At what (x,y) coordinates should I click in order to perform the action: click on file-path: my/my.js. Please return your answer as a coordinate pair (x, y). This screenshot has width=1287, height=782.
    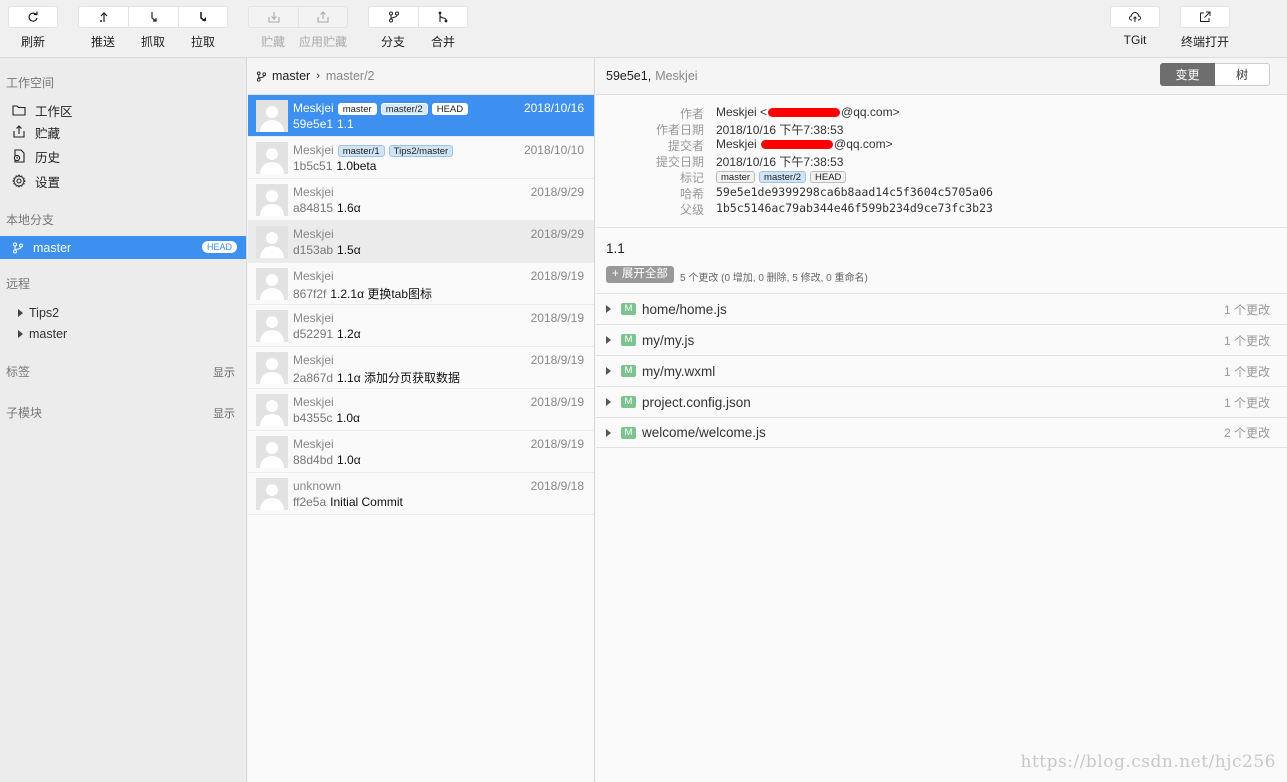
    Looking at the image, I should click on (668, 340).